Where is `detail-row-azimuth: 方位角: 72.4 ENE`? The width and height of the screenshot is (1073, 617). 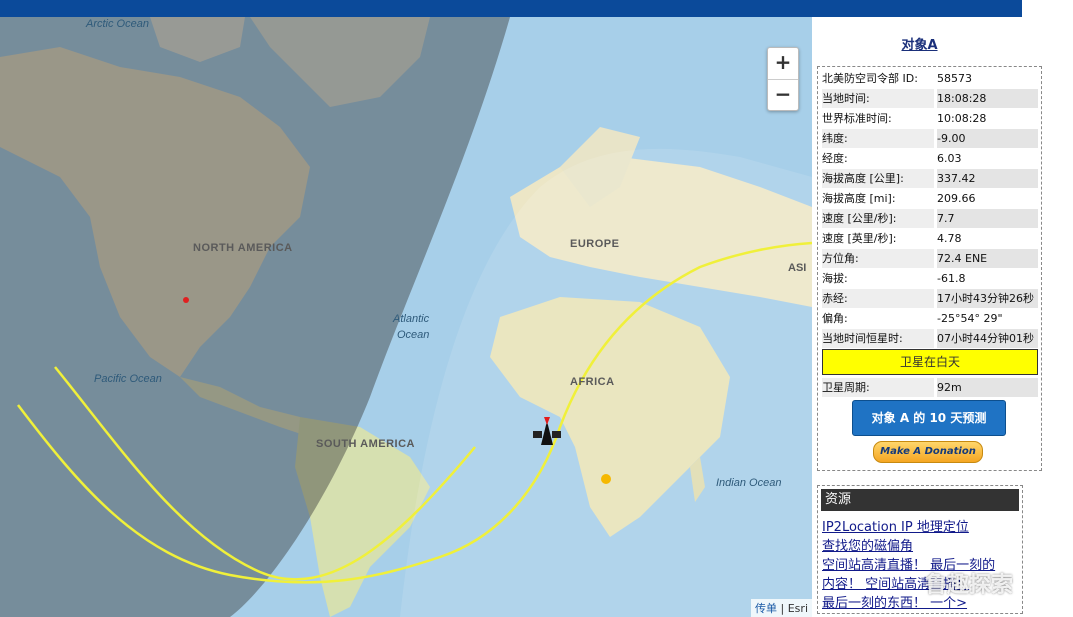 detail-row-azimuth: 方位角: 72.4 ENE is located at coordinates (930, 258).